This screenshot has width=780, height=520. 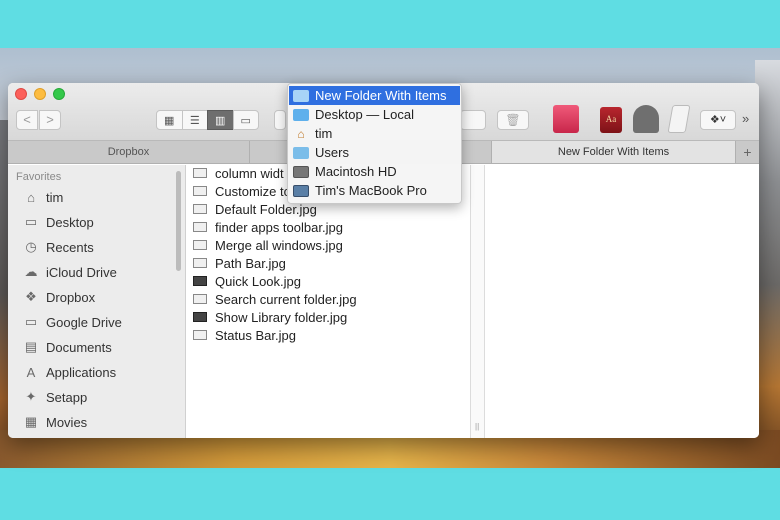 I want to click on toolbar-overflow-button: », so click(x=745, y=118).